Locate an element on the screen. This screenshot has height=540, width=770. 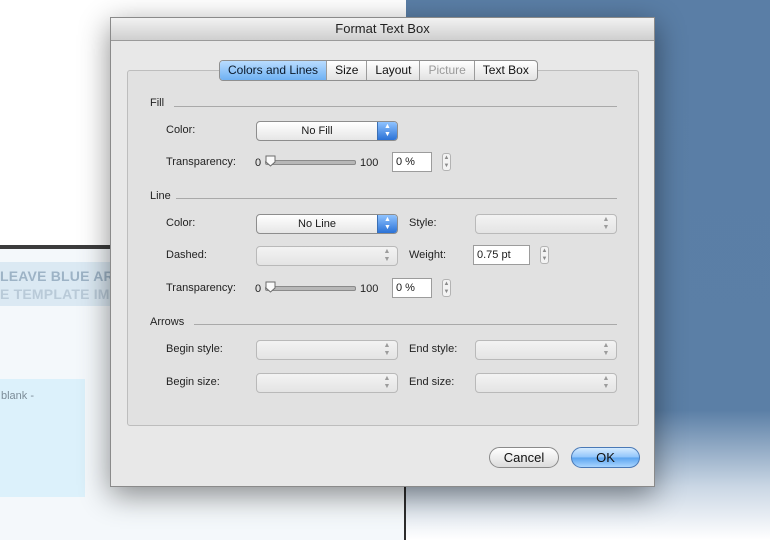
begin-size-label: Begin size: is located at coordinates (193, 382).